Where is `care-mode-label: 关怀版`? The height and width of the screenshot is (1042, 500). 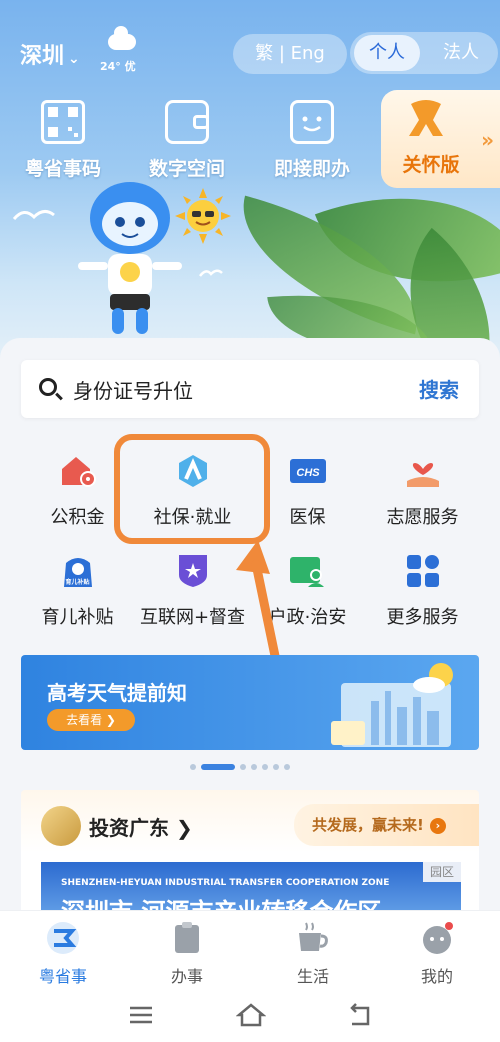
care-mode-label: 关怀版 is located at coordinates (431, 165).